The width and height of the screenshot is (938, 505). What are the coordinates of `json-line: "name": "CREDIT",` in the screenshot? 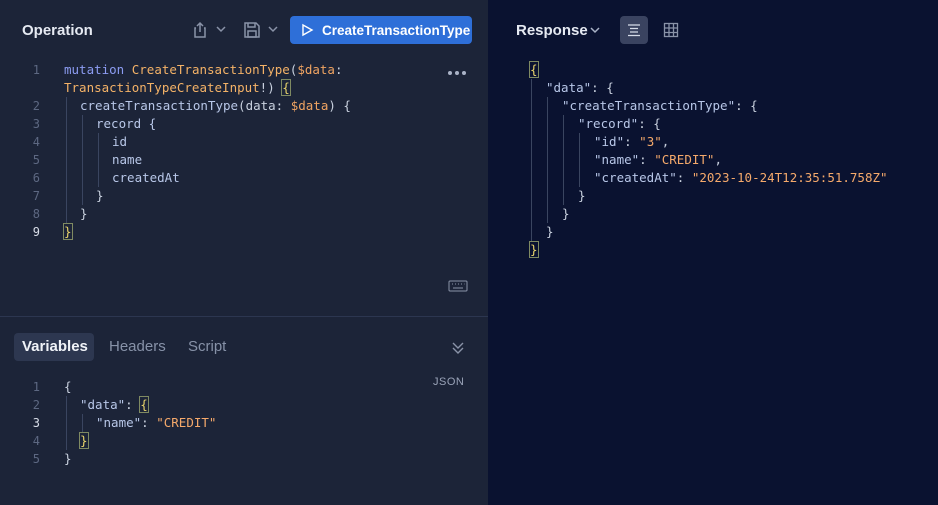 It's located at (658, 159).